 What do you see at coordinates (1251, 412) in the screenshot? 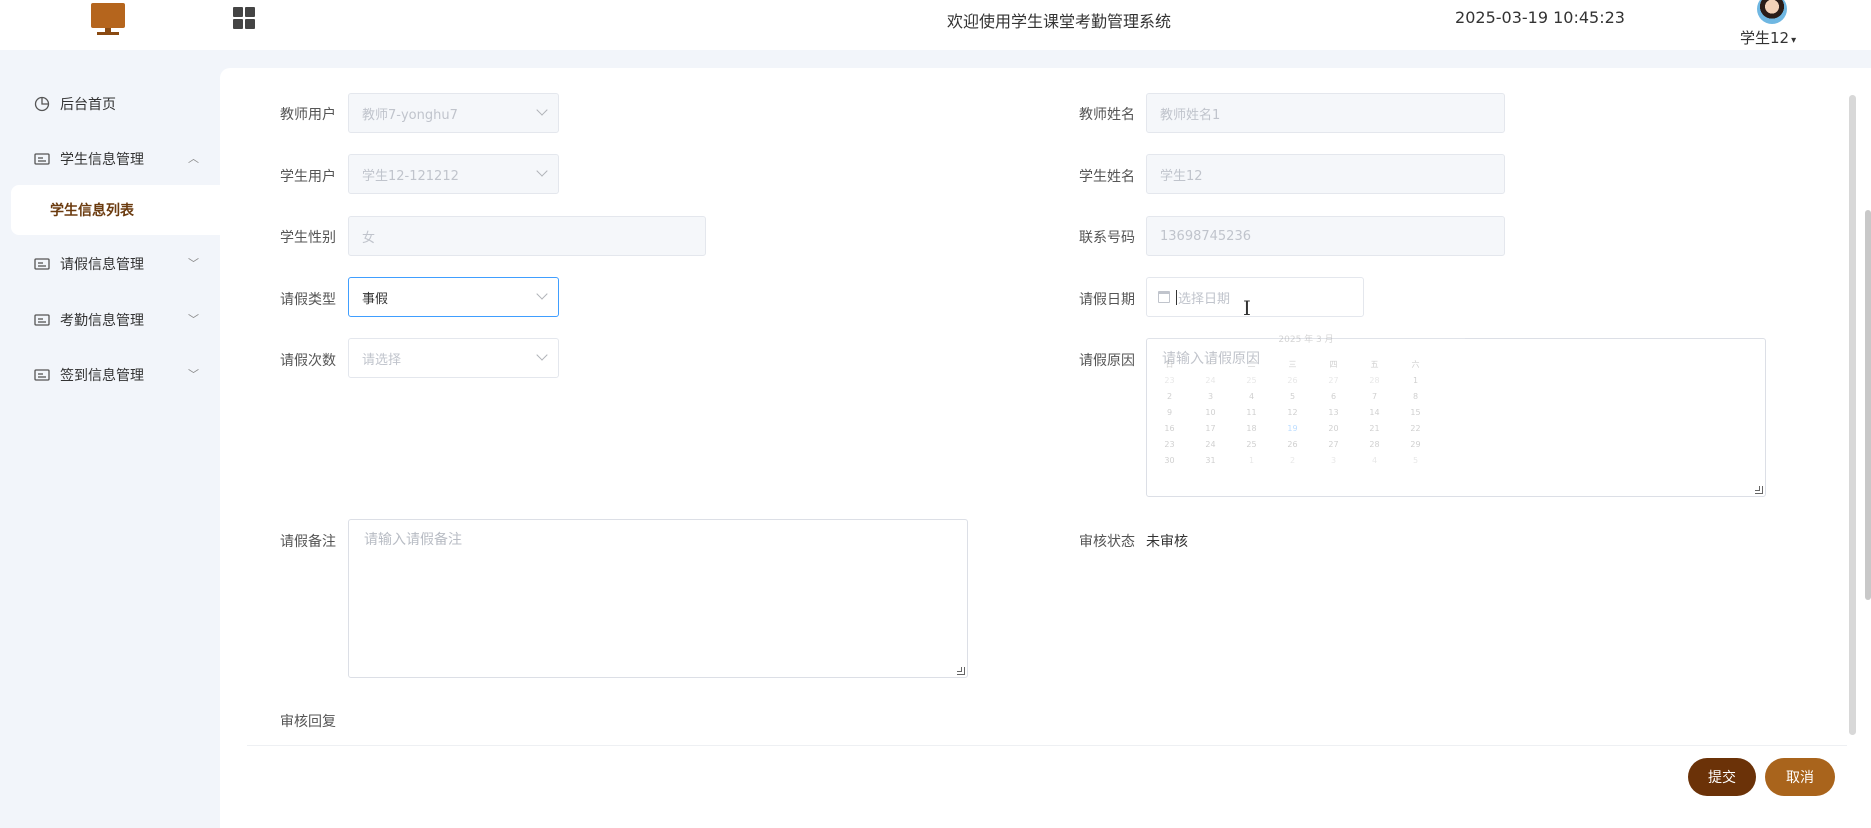
I see `calendar-day: 11` at bounding box center [1251, 412].